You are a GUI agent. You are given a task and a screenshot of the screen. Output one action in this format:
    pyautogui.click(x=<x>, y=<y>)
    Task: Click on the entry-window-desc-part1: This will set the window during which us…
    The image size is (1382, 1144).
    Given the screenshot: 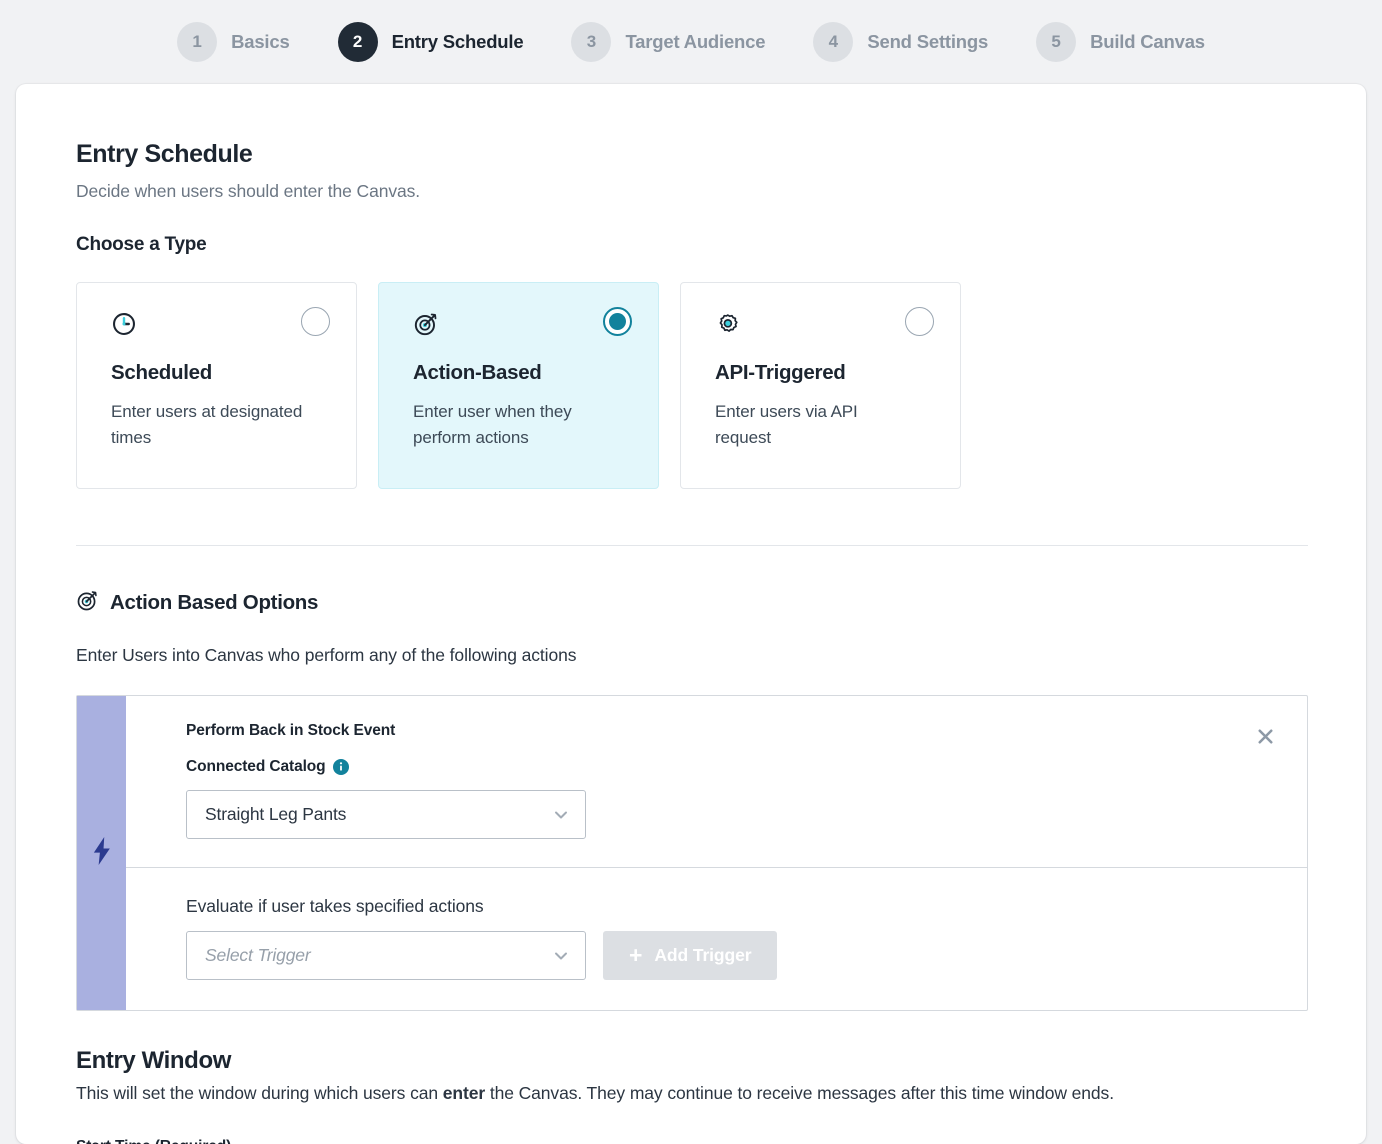 What is the action you would take?
    pyautogui.click(x=259, y=1093)
    